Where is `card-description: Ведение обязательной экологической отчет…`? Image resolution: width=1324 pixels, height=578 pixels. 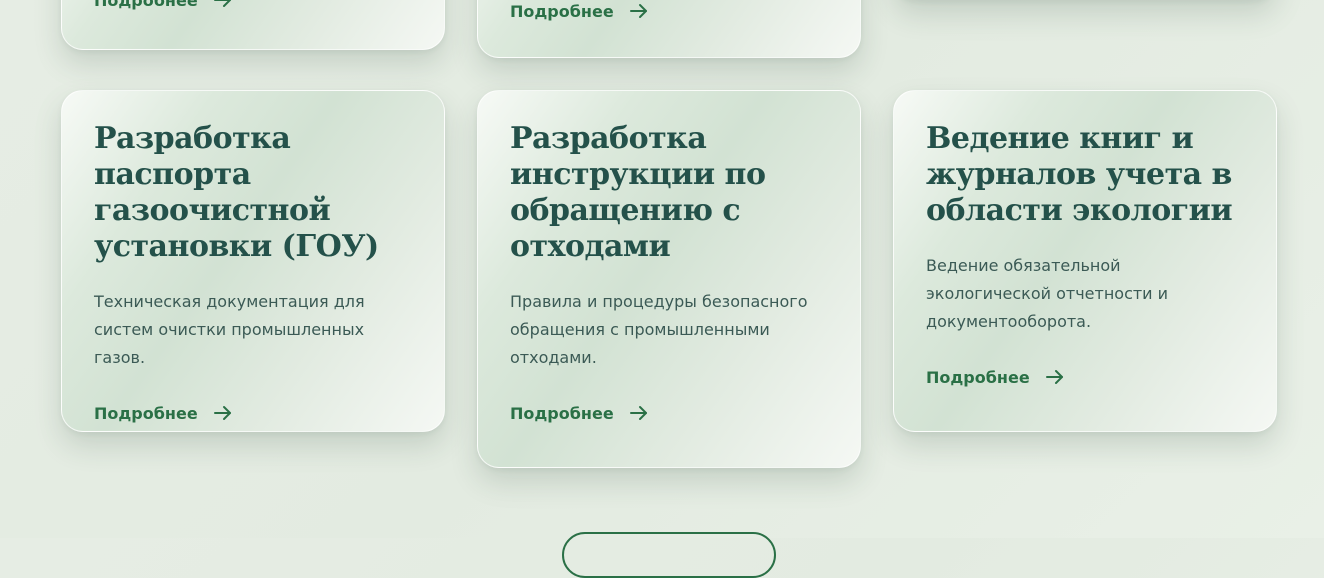
card-description: Ведение обязательной экологической отчет… is located at coordinates (1047, 293).